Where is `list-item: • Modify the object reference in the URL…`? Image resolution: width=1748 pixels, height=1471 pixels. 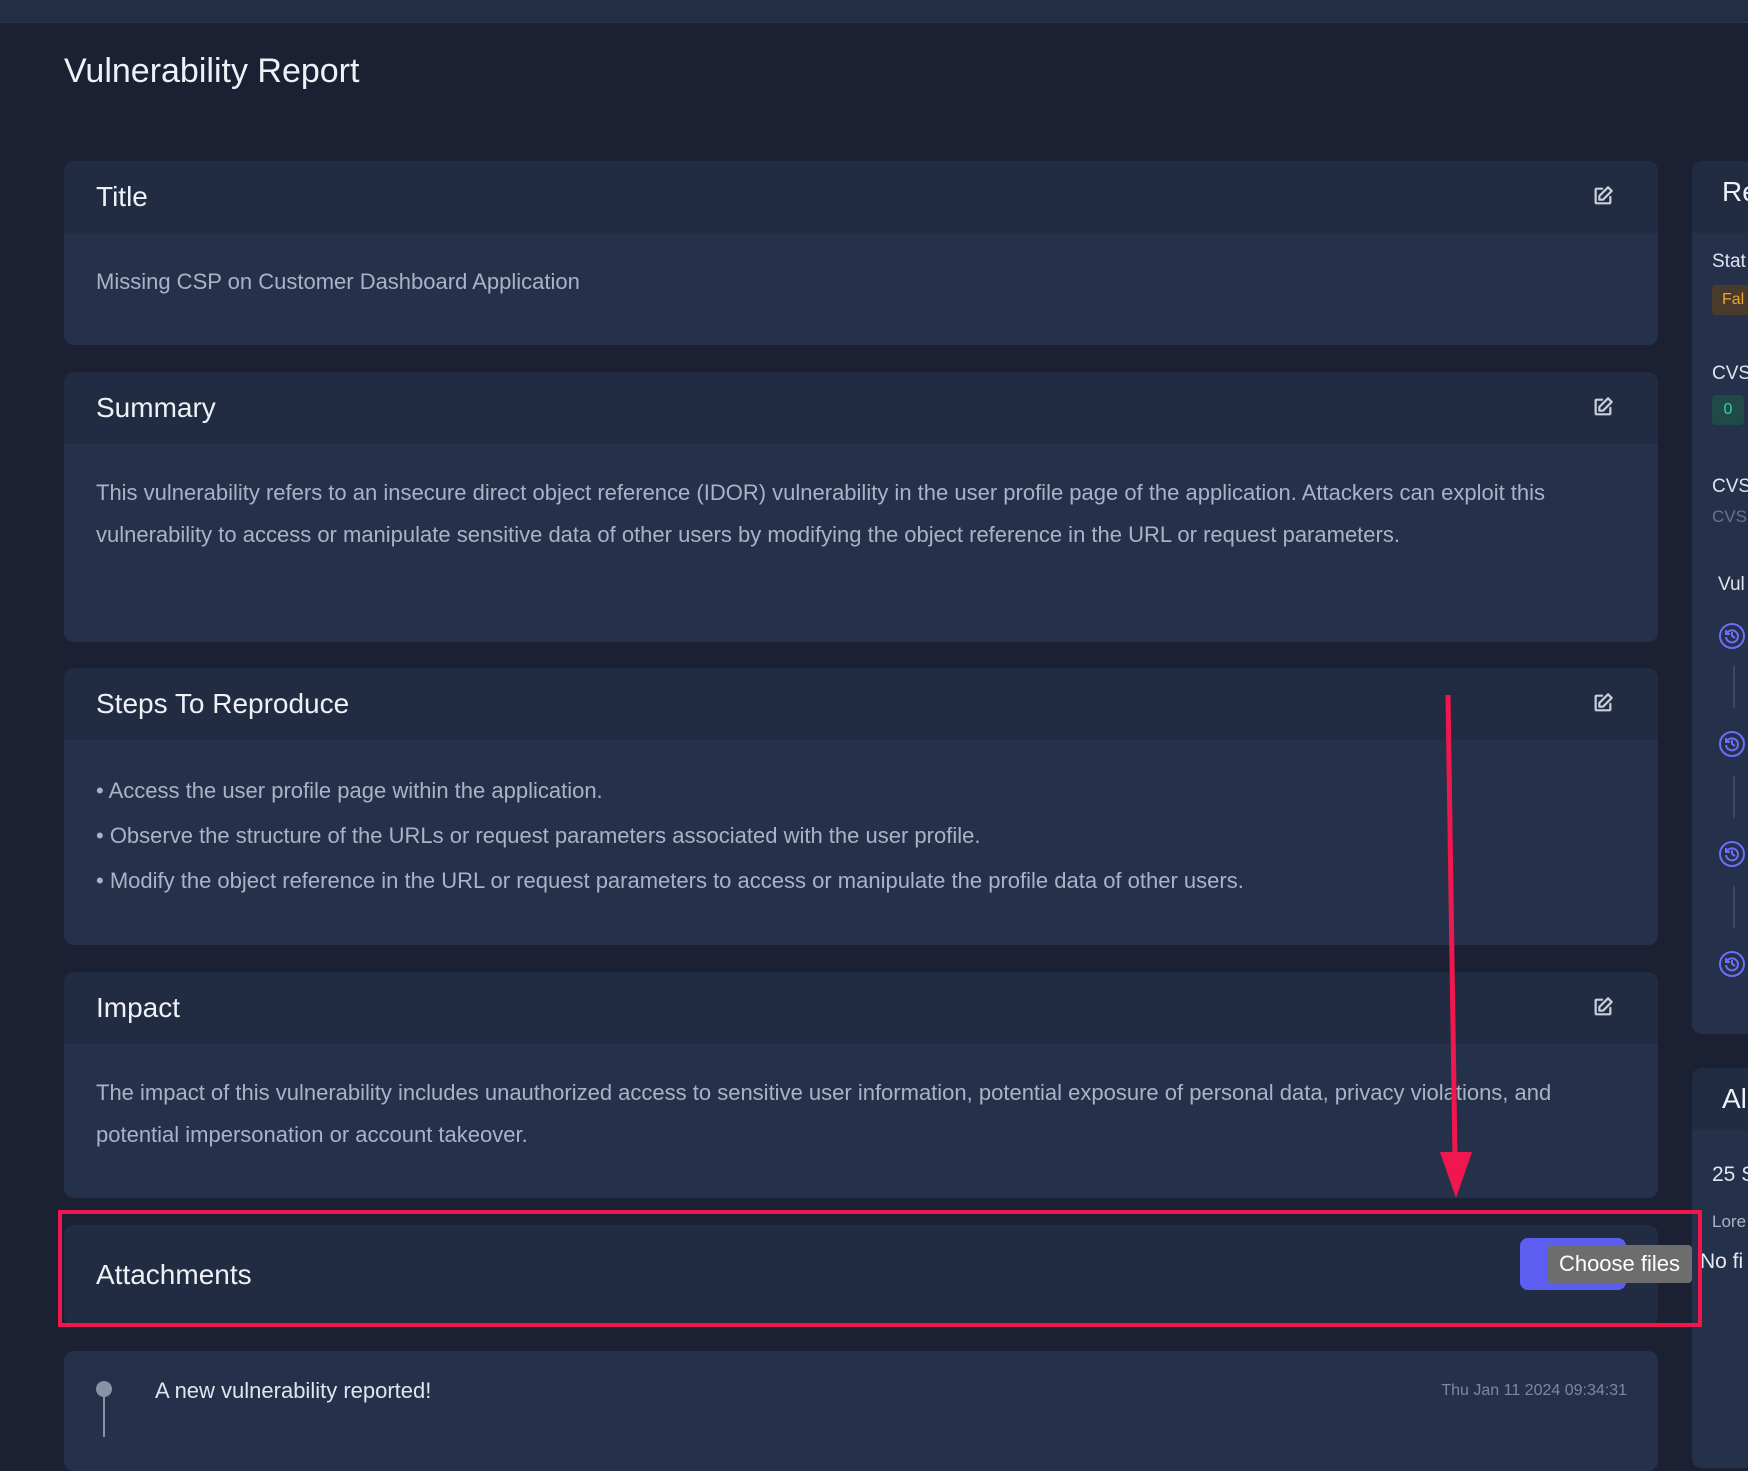
list-item: • Modify the object reference in the URL… is located at coordinates (670, 880).